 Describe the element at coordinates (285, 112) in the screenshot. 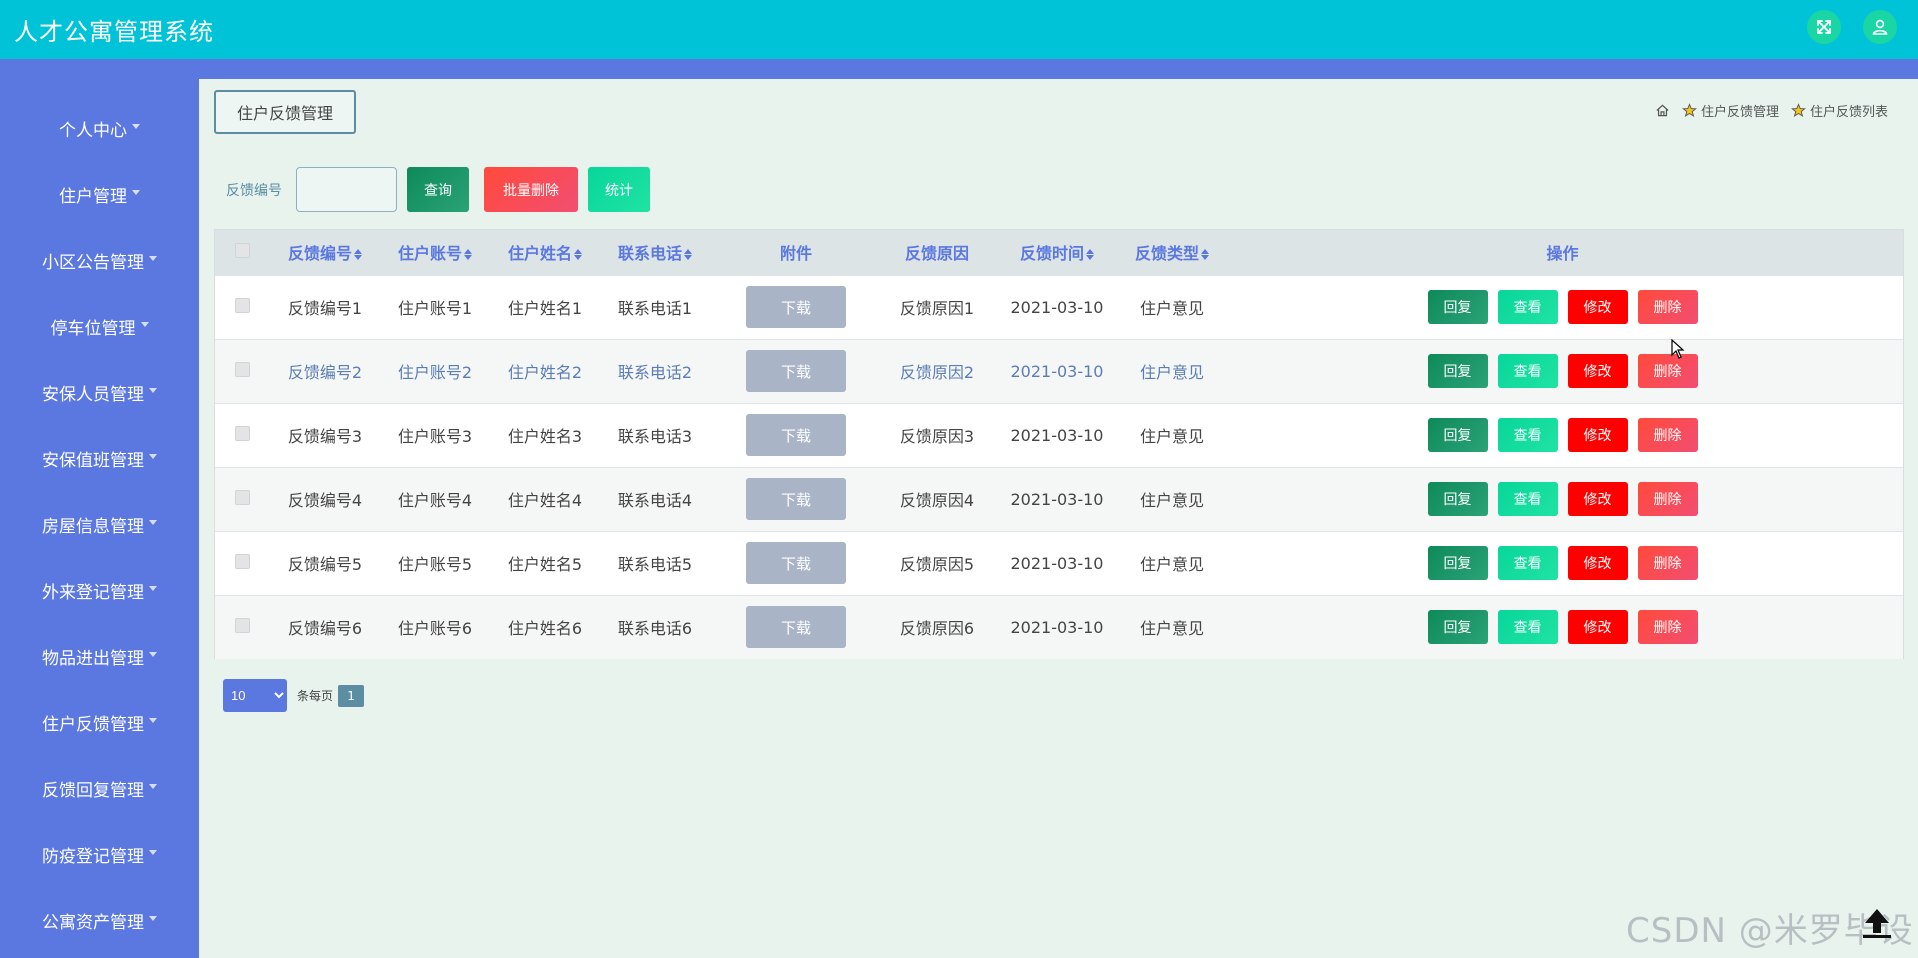

I see `page-tab: 住户反馈管理` at that location.